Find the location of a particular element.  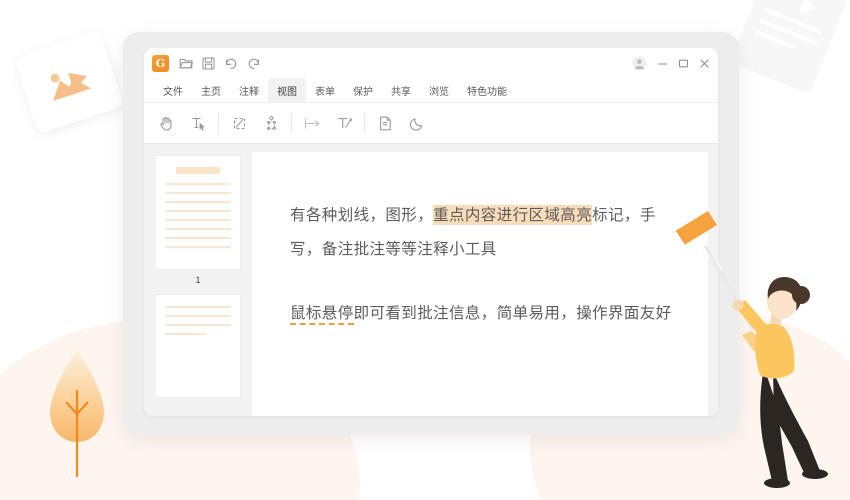

thumbnail-title-bar is located at coordinates (198, 170).